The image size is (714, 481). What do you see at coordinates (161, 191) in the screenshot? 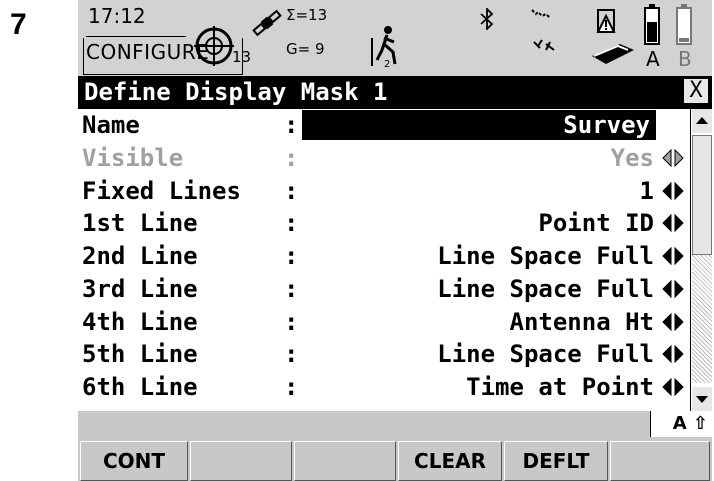
I see `row-label: Fixed Lines` at bounding box center [161, 191].